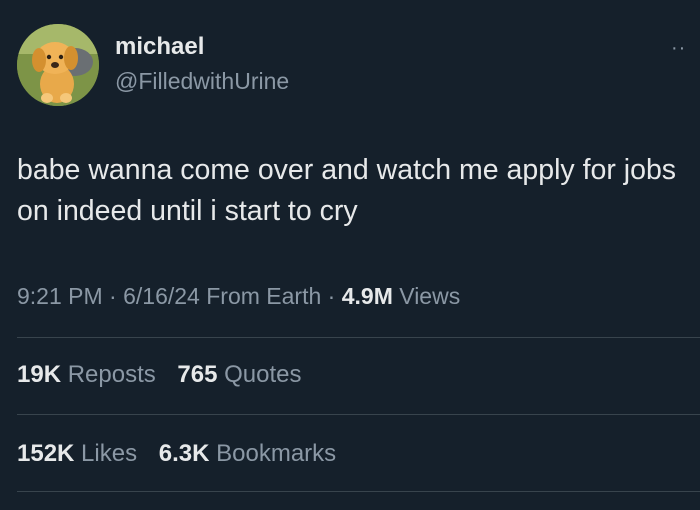 Image resolution: width=700 pixels, height=510 pixels. What do you see at coordinates (367, 296) in the screenshot?
I see `views-count: 4.9M` at bounding box center [367, 296].